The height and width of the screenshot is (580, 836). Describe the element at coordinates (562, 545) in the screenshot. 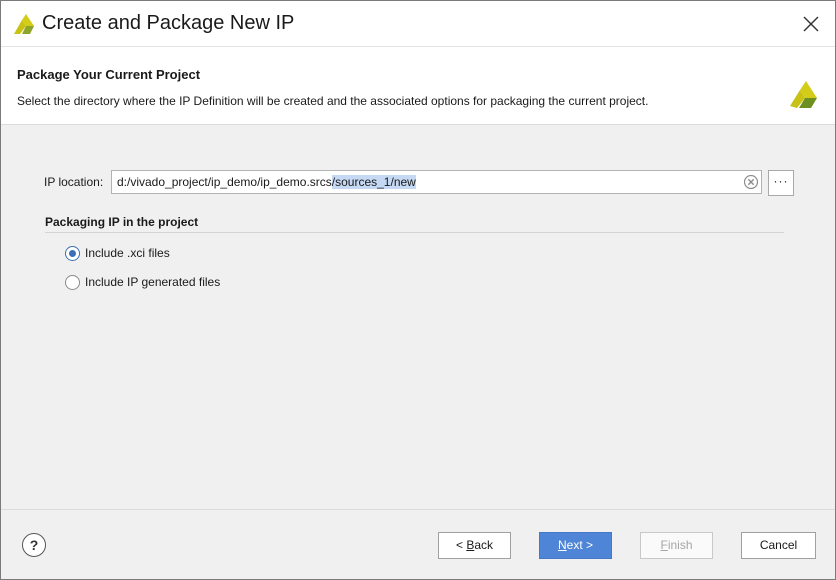

I see `next-mnemonic: N` at that location.